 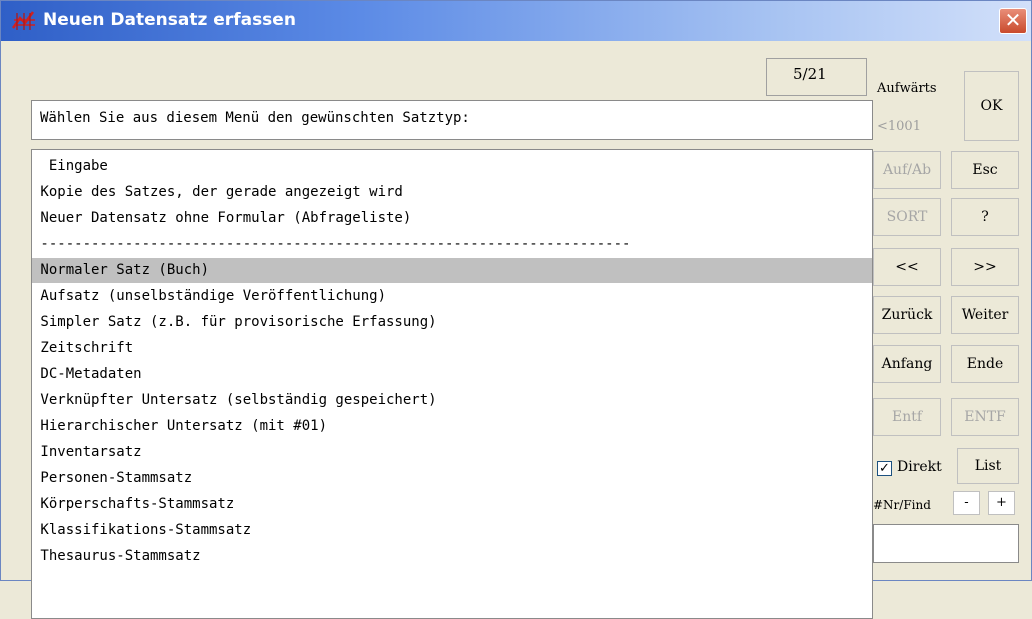 I want to click on close-button: ✕, so click(x=1013, y=21).